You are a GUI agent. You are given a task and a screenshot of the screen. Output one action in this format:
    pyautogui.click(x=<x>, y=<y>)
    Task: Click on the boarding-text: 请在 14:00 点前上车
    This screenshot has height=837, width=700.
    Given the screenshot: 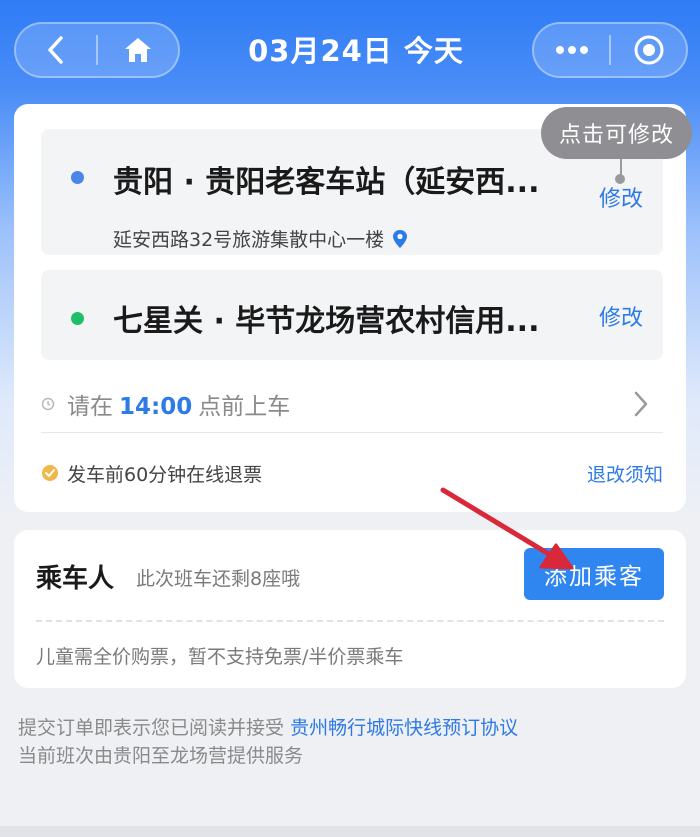 What is the action you would take?
    pyautogui.click(x=178, y=404)
    